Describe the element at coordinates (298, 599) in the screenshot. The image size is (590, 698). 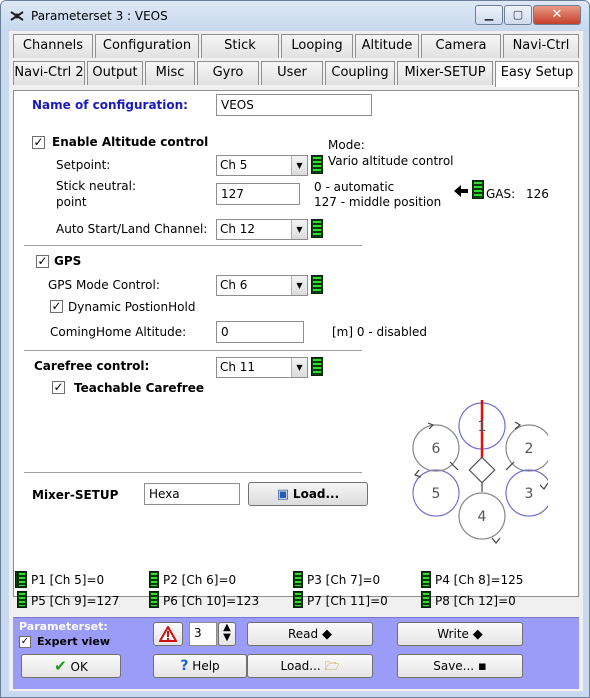
I see `poti-led-p7` at that location.